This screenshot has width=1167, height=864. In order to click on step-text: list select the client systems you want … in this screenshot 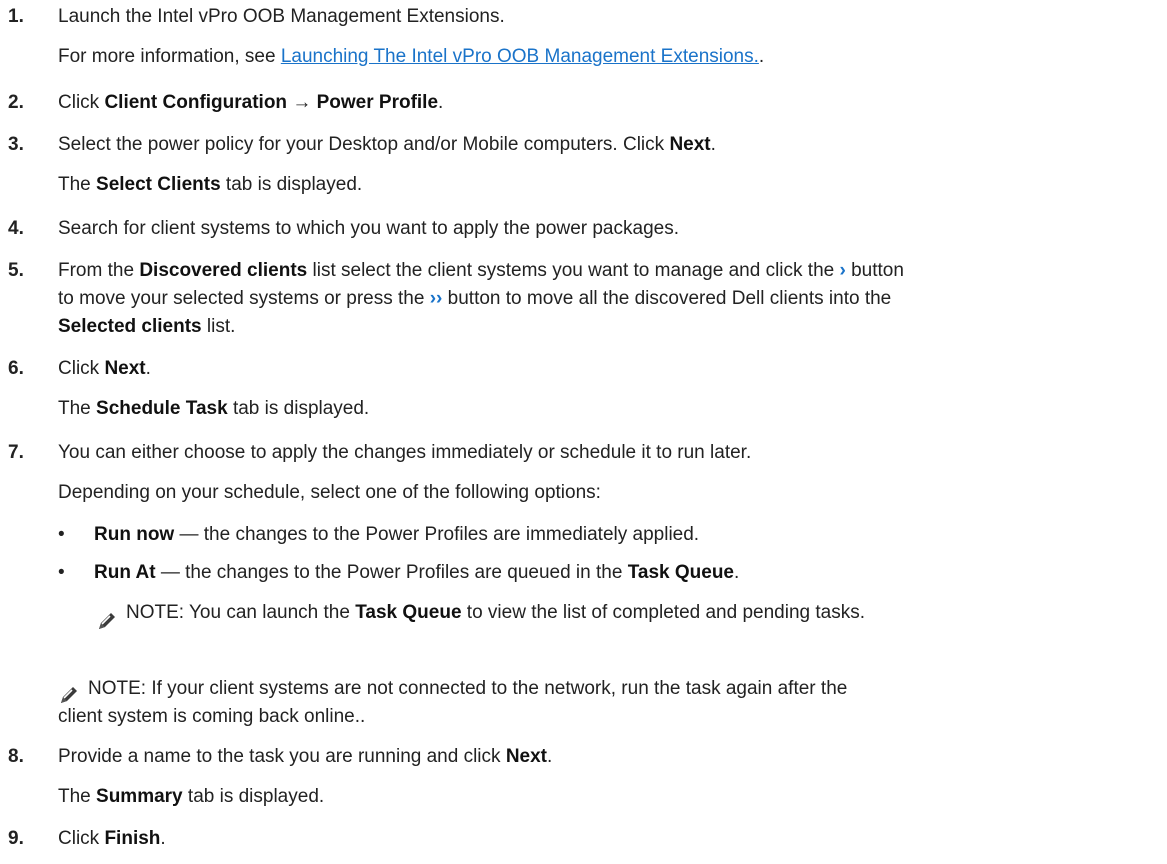, I will do `click(573, 270)`.